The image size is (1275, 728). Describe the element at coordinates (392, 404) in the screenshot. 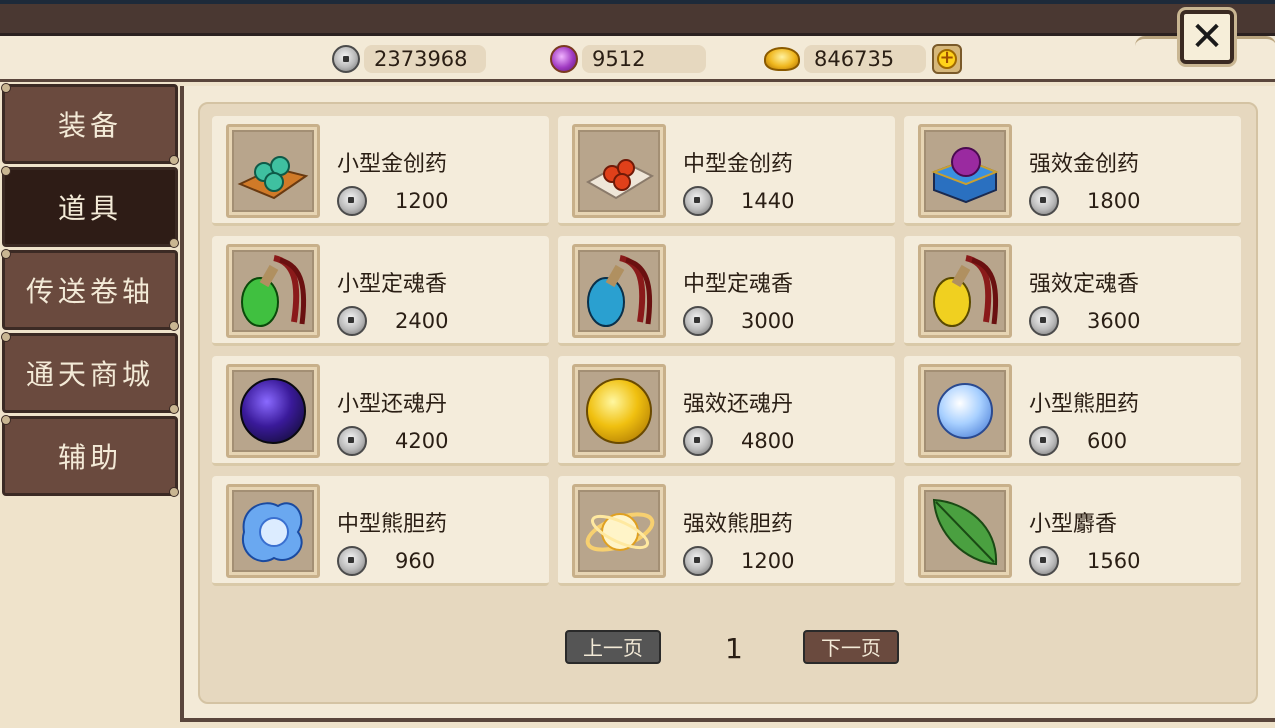

I see `item-name: 小型还魂丹` at that location.